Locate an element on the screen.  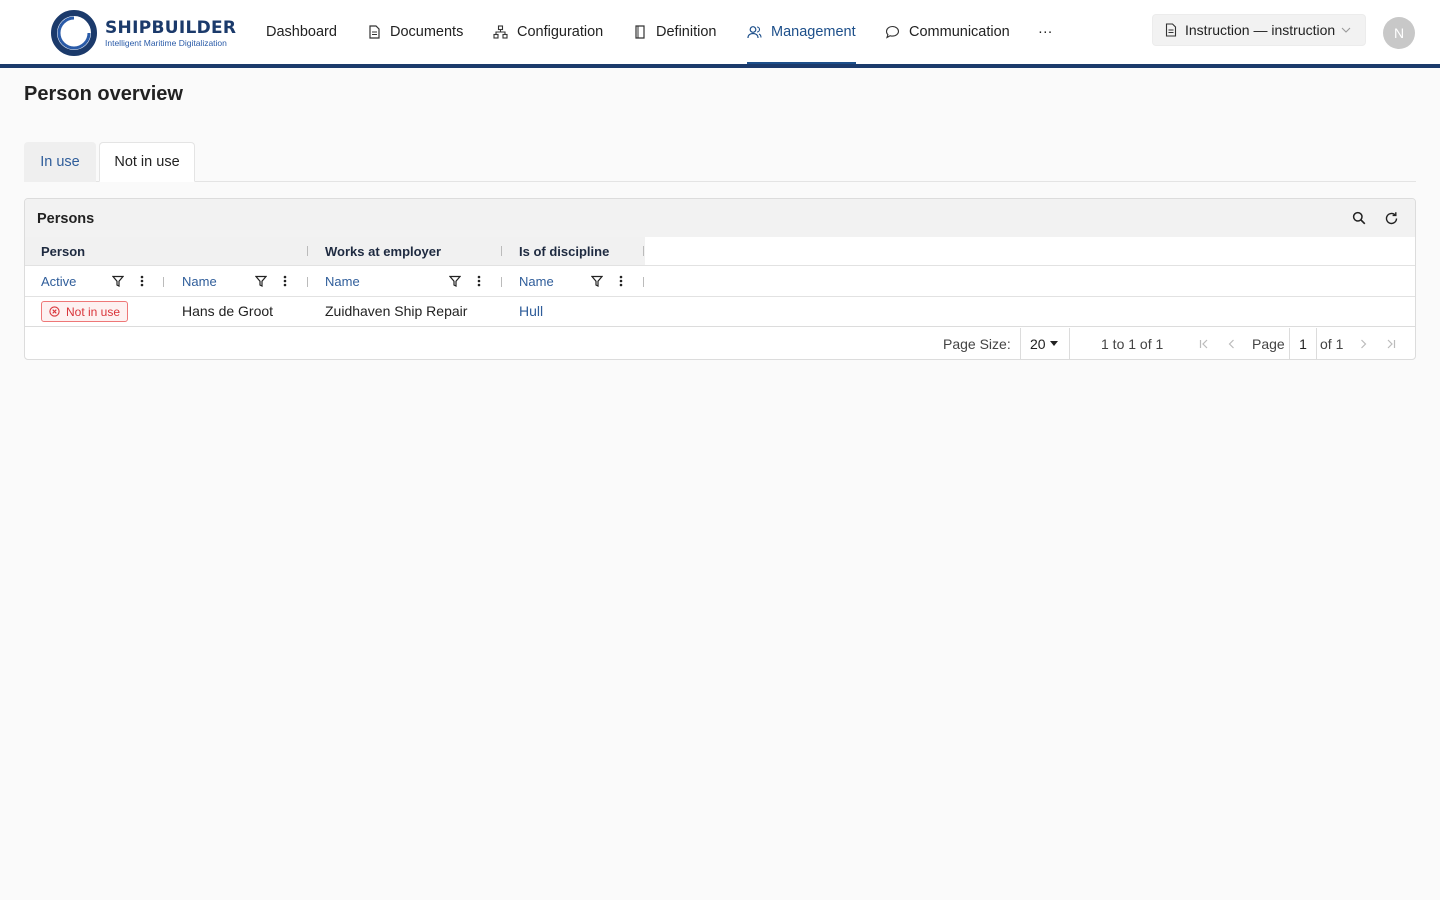
nav-item-label: Definition is located at coordinates (686, 32).